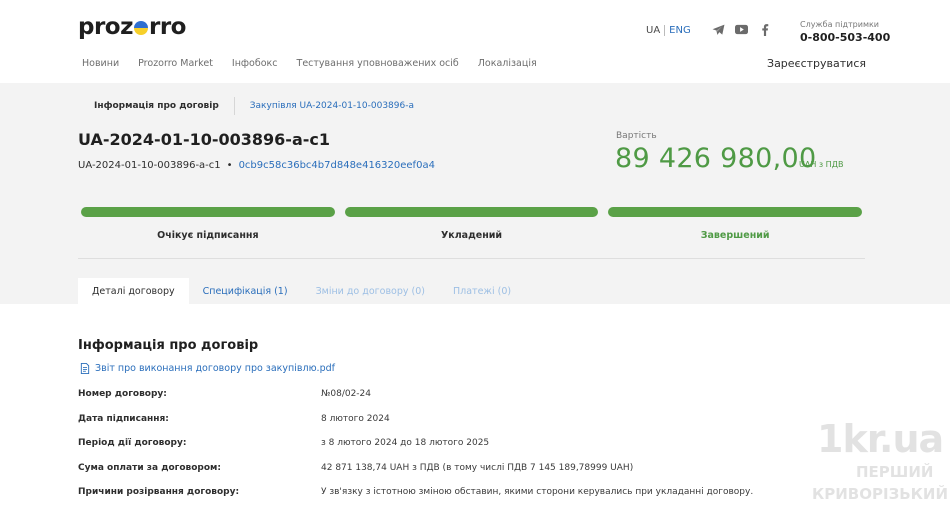  What do you see at coordinates (168, 345) in the screenshot?
I see `section-title: Інформація про договір` at bounding box center [168, 345].